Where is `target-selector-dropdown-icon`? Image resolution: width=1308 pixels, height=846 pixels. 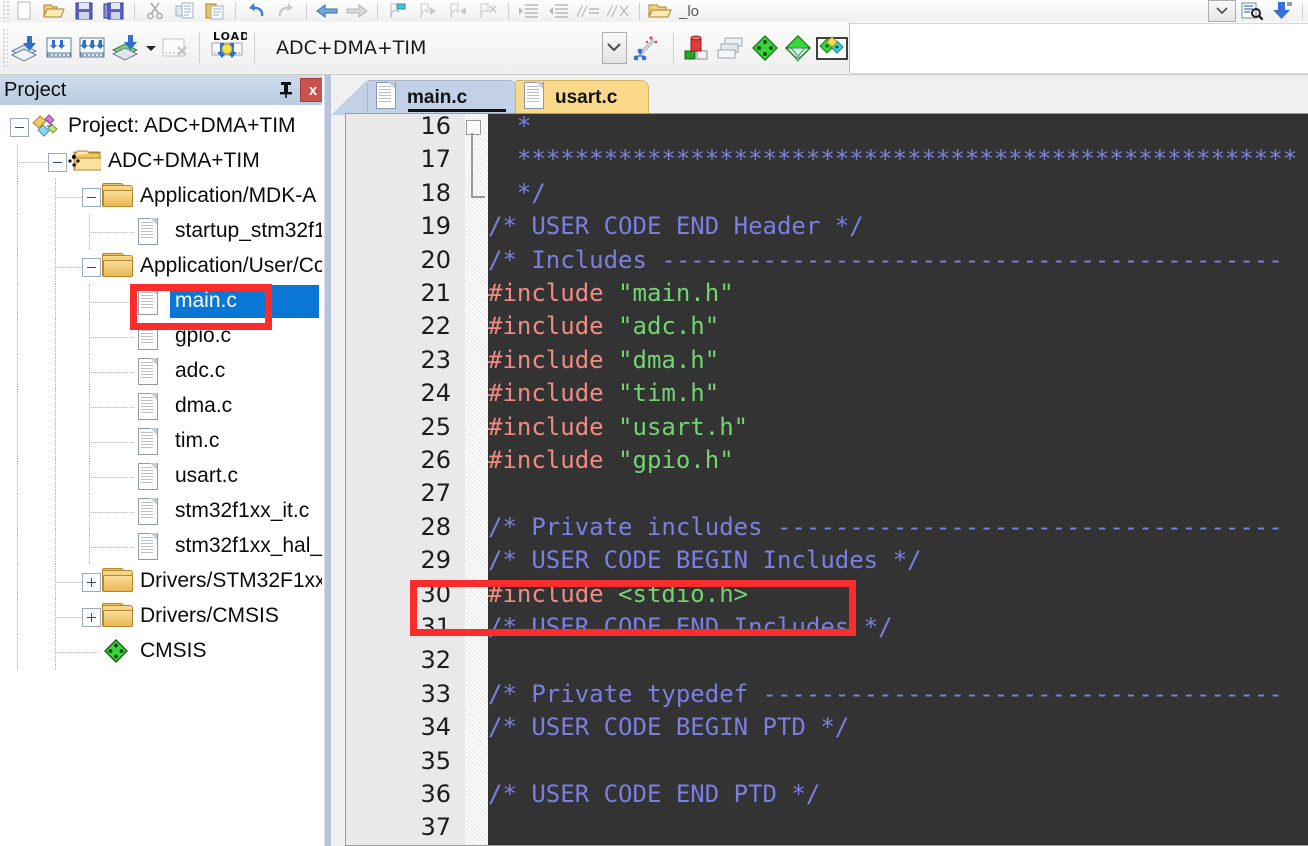 target-selector-dropdown-icon is located at coordinates (614, 47).